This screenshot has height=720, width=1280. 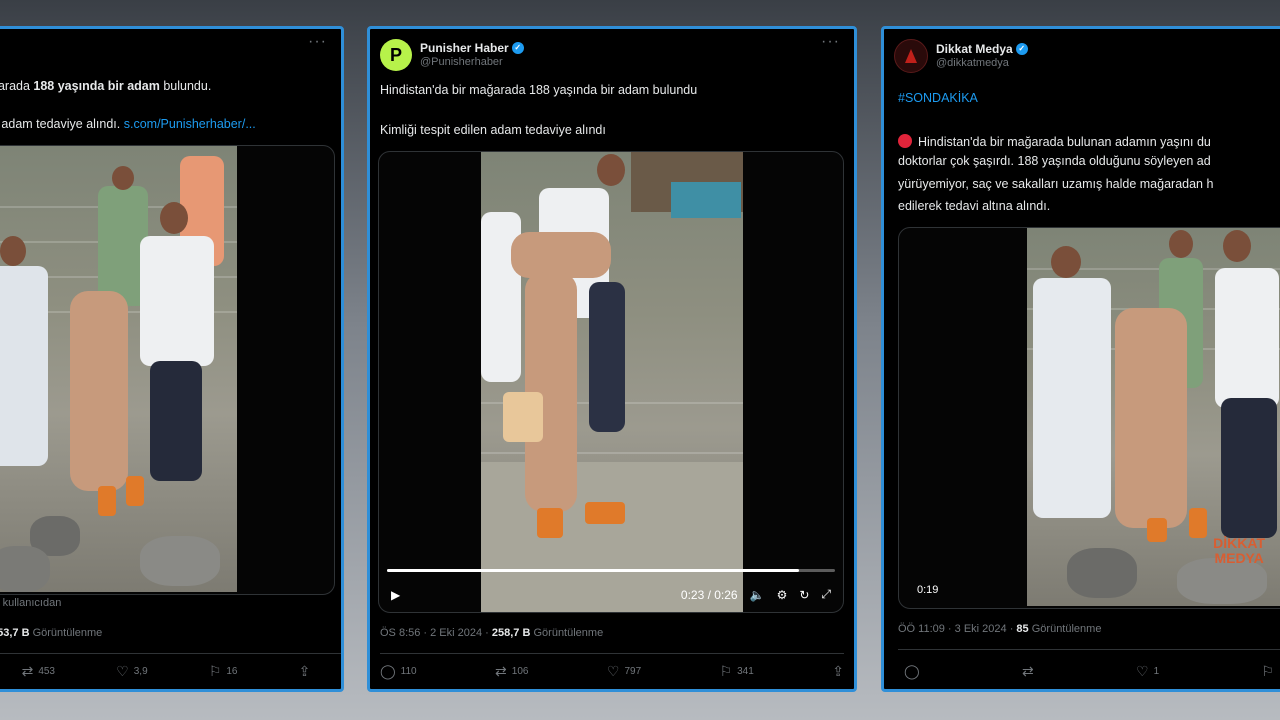 What do you see at coordinates (1153, 417) in the screenshot?
I see `video-frame: DİKKAT MEDYA` at bounding box center [1153, 417].